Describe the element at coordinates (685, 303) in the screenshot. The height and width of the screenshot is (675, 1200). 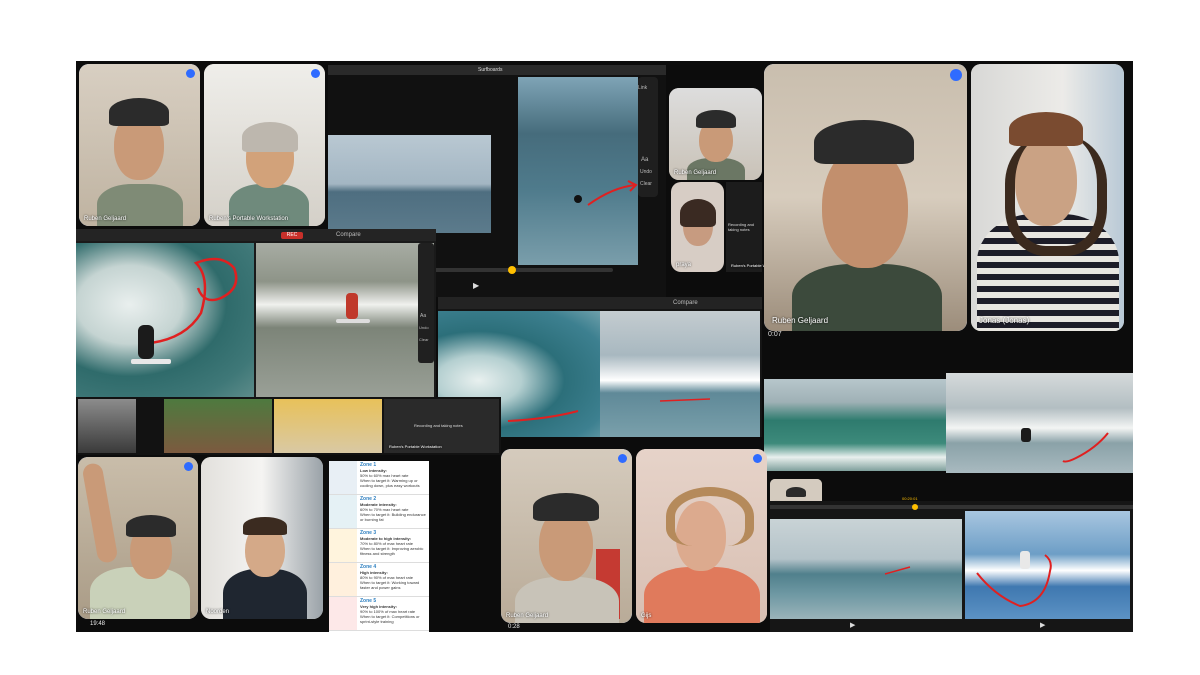
I see `compare-label-2: Compare` at that location.